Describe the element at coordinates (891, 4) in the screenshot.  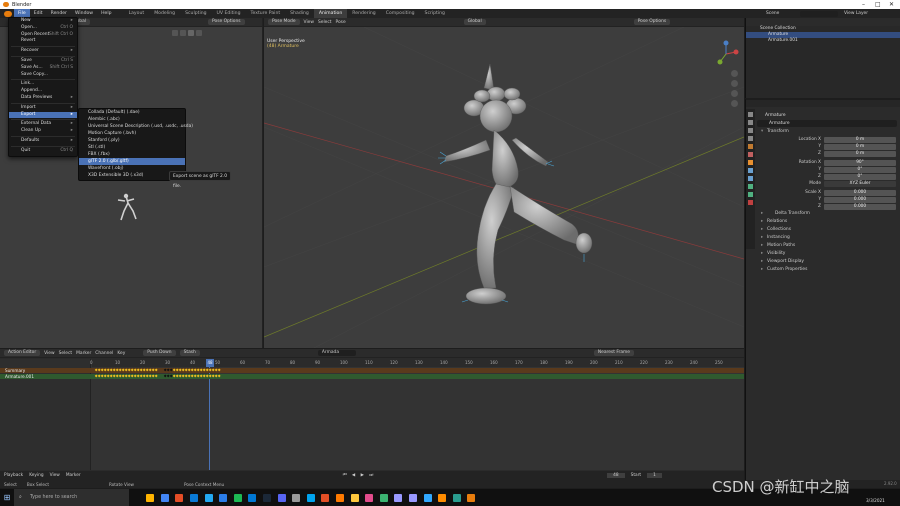
I see `close-button: ✕` at that location.